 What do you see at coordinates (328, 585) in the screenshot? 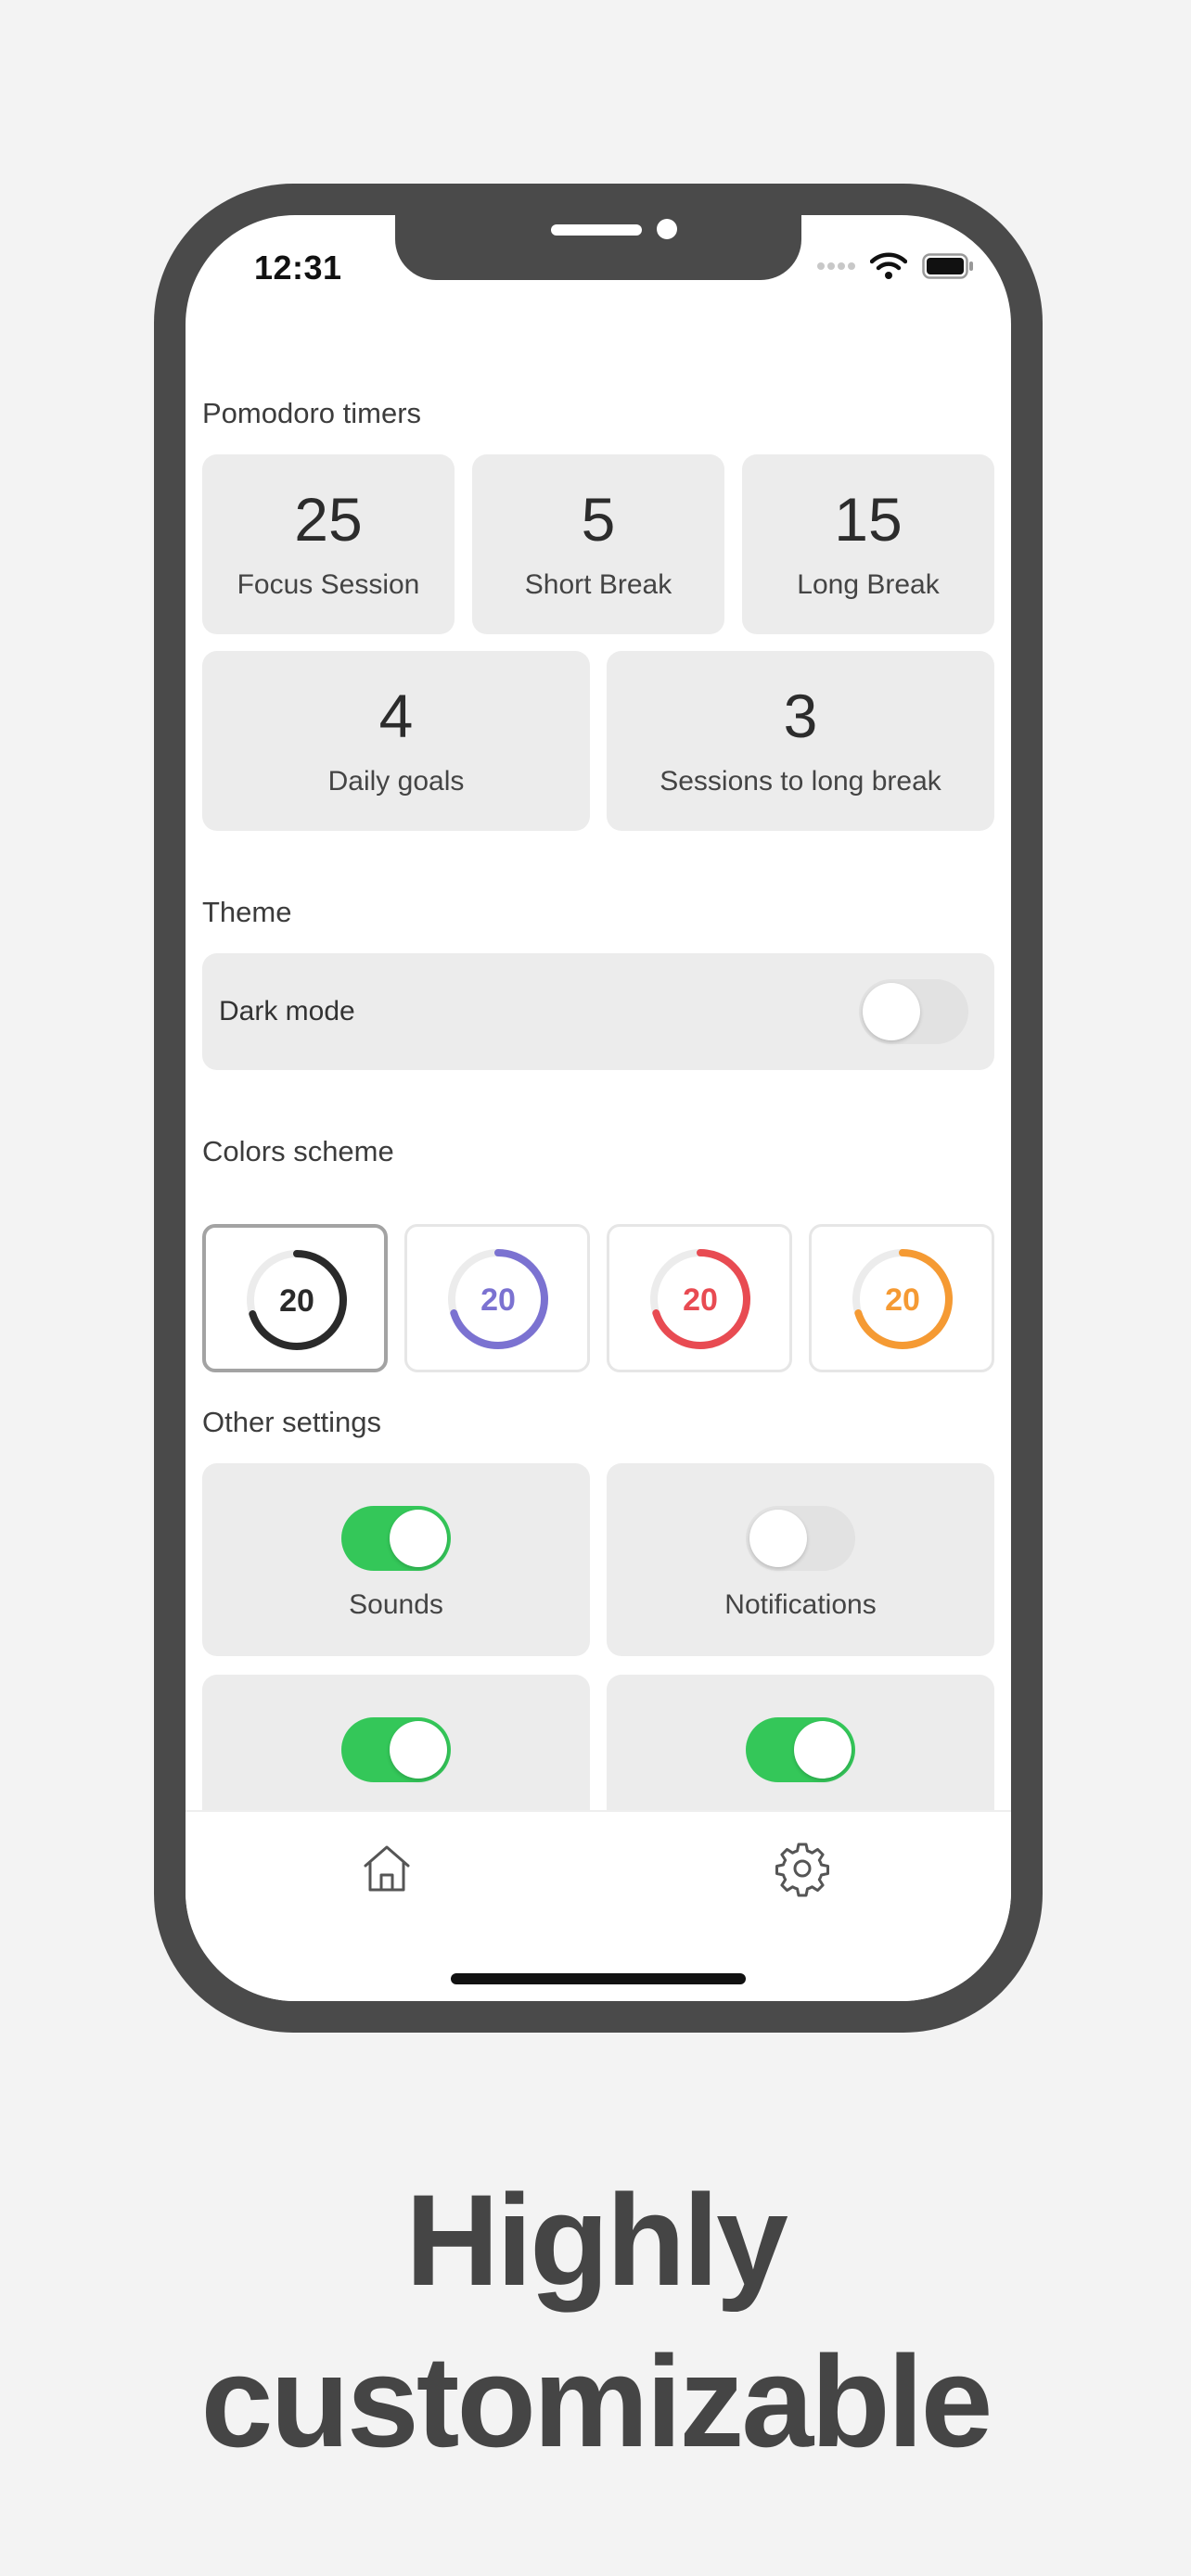
I see `timer-label: Focus Session` at bounding box center [328, 585].